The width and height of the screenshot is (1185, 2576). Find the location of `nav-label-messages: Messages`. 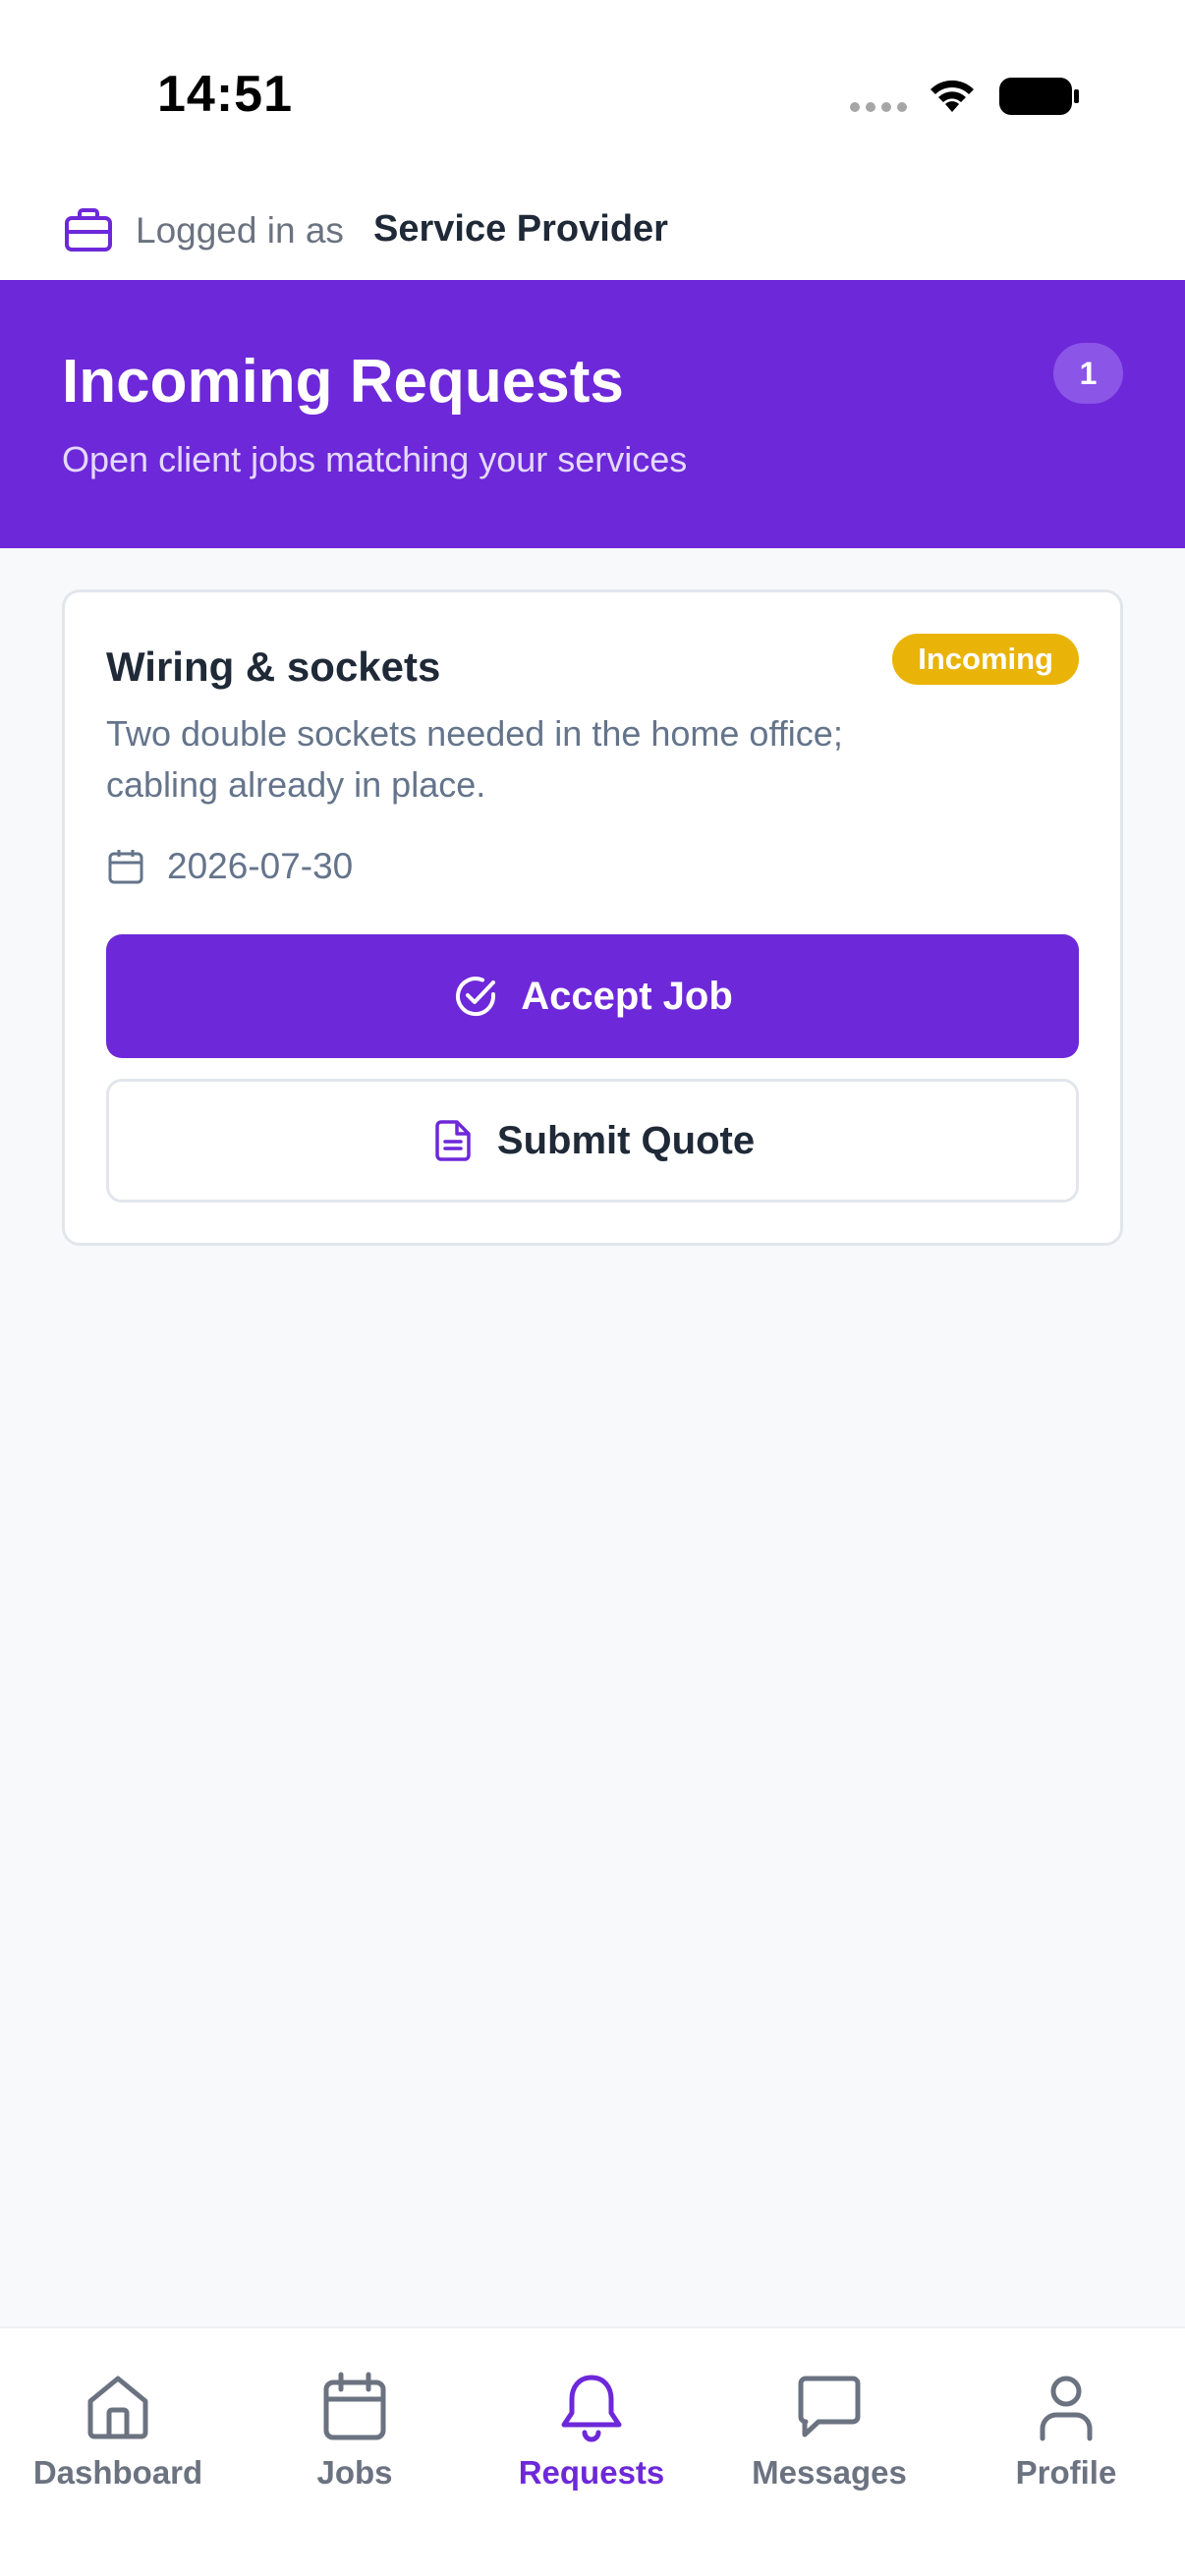

nav-label-messages: Messages is located at coordinates (830, 2472).